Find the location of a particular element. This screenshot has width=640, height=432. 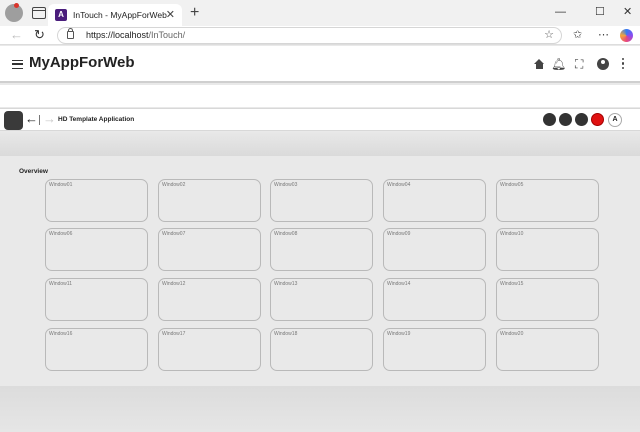

back-arrow-icon: ← is located at coordinates (31, 119).